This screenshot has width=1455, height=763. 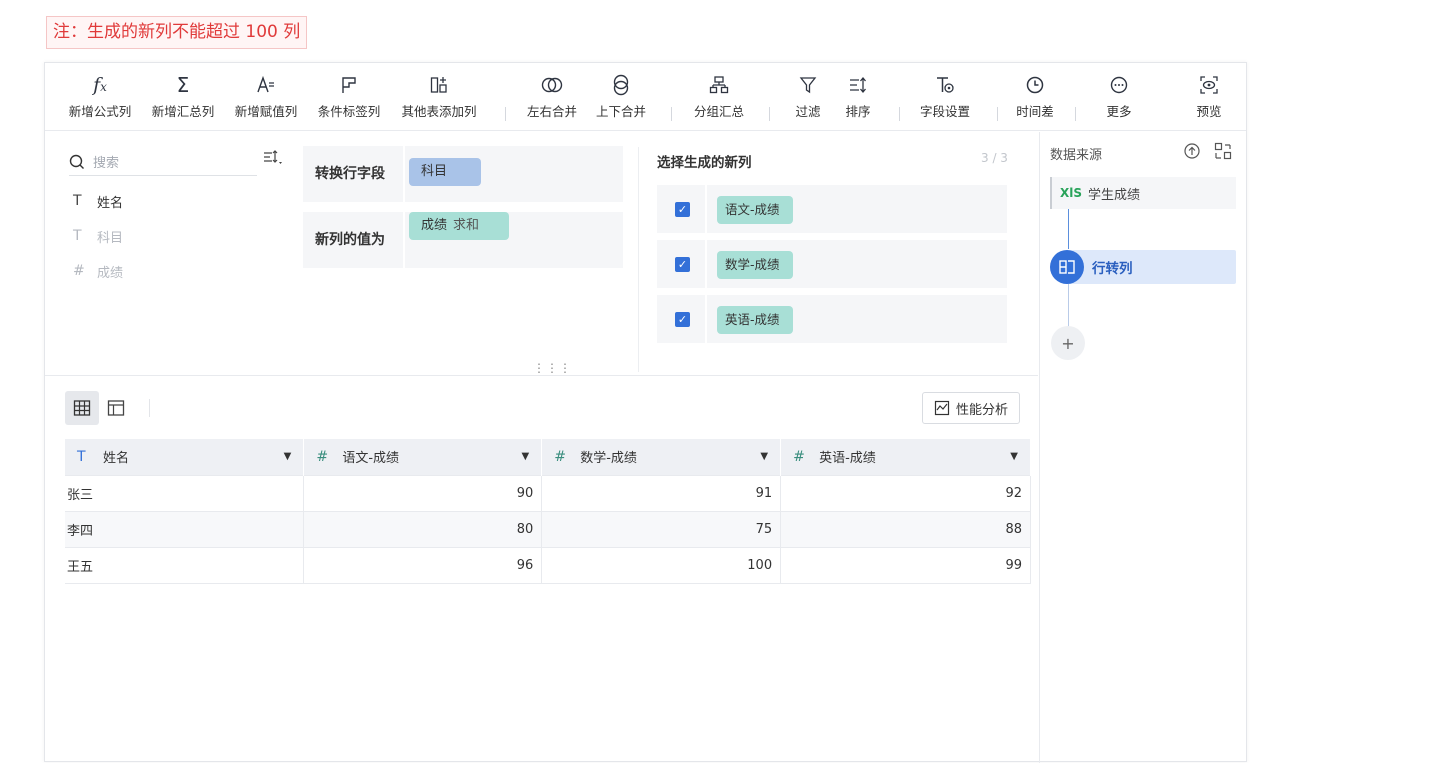 I want to click on step-label: 行转列, so click(x=1112, y=269).